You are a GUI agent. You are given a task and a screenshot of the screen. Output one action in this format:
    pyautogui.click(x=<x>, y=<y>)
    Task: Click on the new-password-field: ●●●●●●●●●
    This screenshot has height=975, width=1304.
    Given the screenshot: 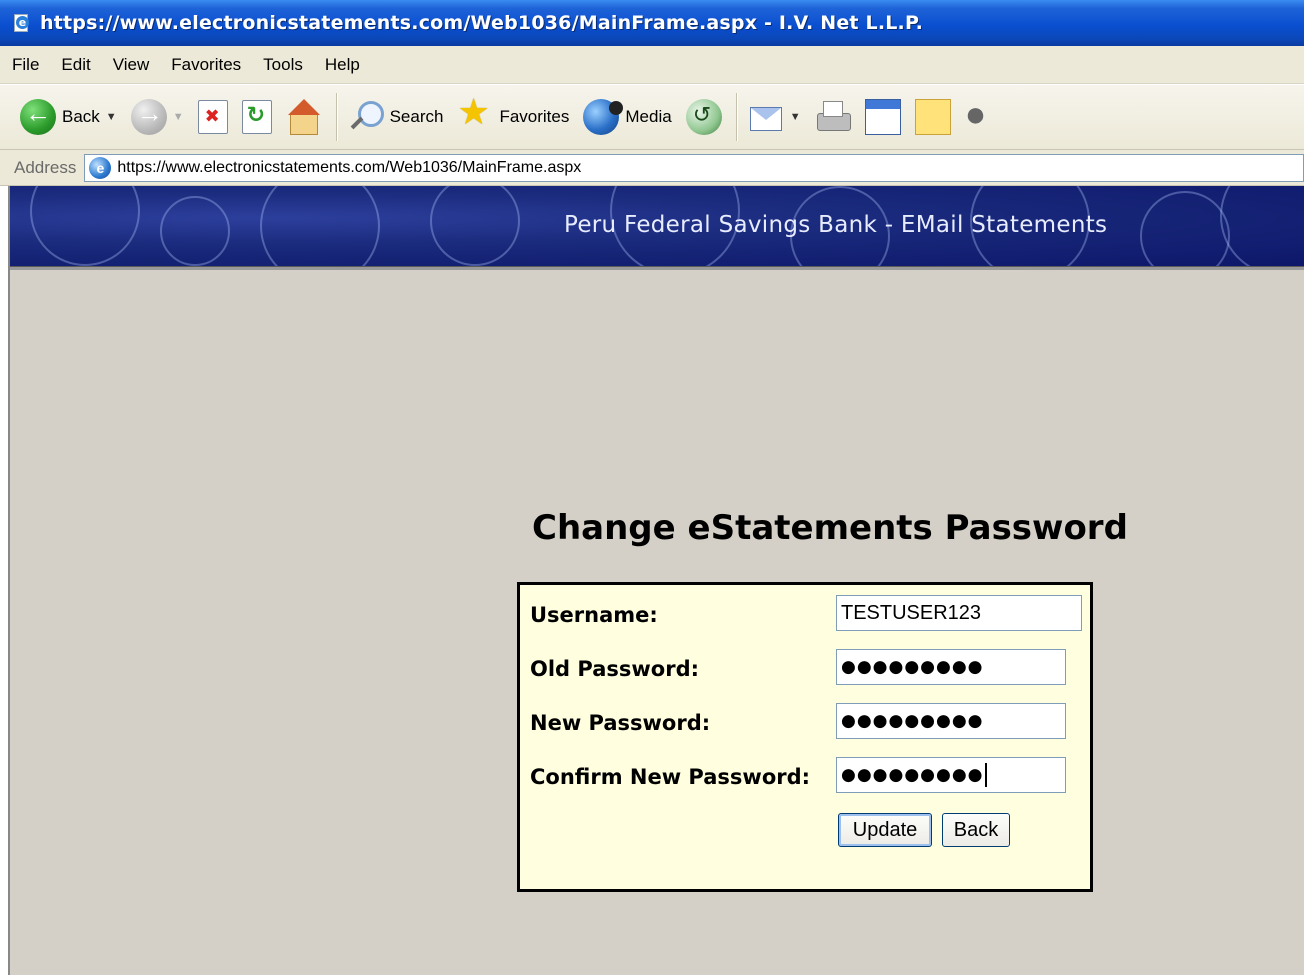 What is the action you would take?
    pyautogui.click(x=951, y=721)
    